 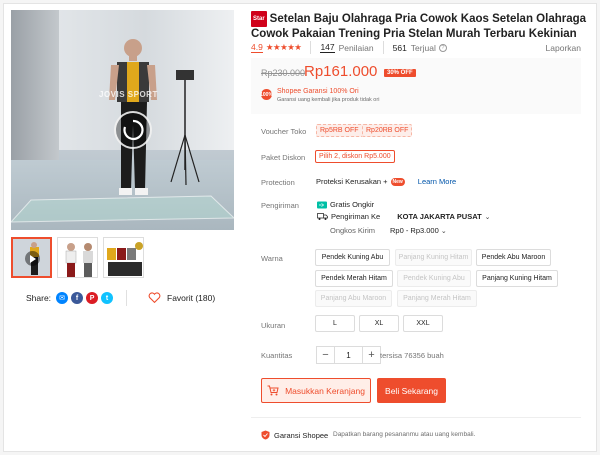 I want to click on favorite-label: Favorit (180), so click(x=191, y=297).